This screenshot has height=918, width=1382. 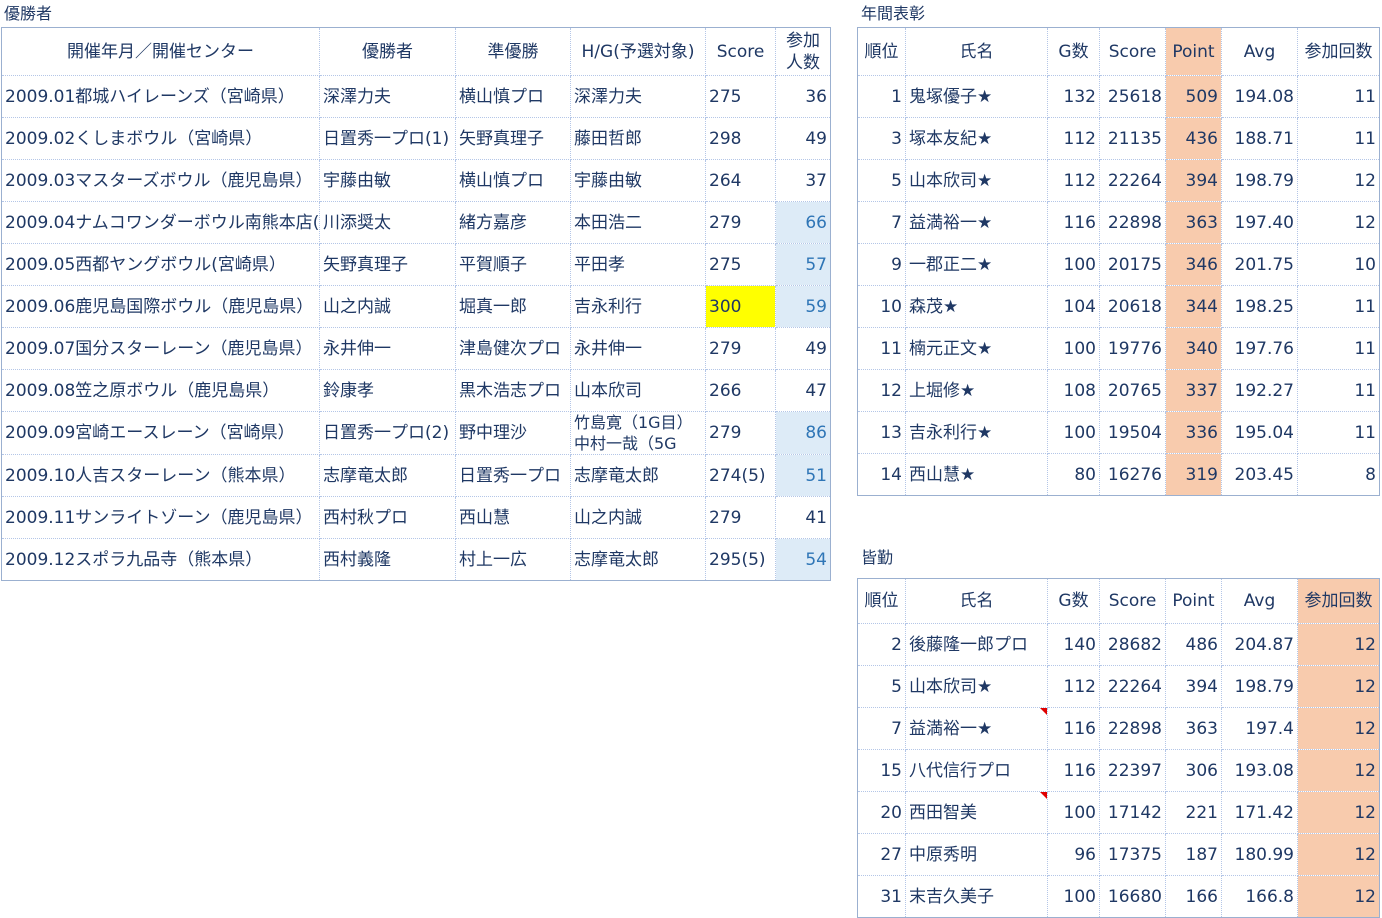 What do you see at coordinates (740, 559) in the screenshot?
I see `score-cell: 295(5)` at bounding box center [740, 559].